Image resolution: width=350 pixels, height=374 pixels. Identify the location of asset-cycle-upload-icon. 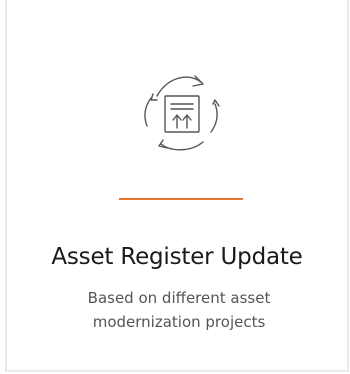
(182, 110).